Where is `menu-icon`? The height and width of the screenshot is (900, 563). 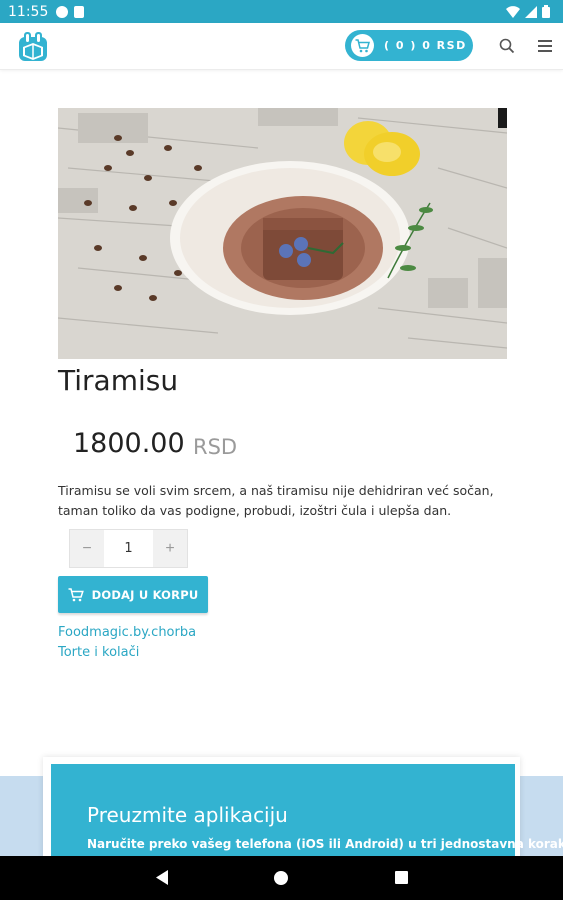 menu-icon is located at coordinates (545, 46).